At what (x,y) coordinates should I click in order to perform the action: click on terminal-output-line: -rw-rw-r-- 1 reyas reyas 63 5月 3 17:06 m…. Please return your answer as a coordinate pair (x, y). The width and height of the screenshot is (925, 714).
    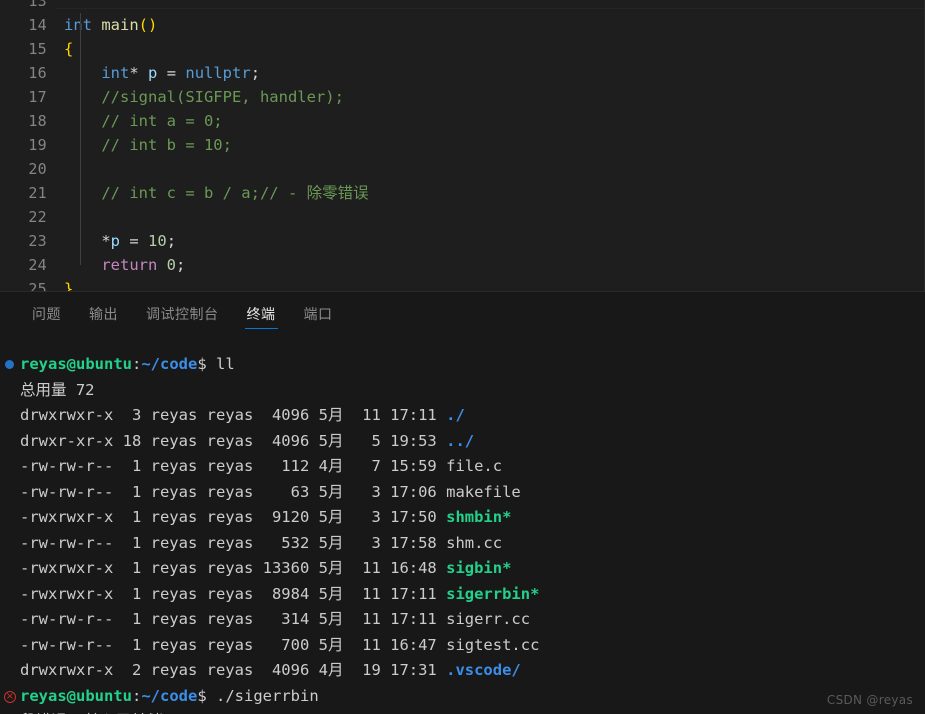
    Looking at the image, I should click on (462, 493).